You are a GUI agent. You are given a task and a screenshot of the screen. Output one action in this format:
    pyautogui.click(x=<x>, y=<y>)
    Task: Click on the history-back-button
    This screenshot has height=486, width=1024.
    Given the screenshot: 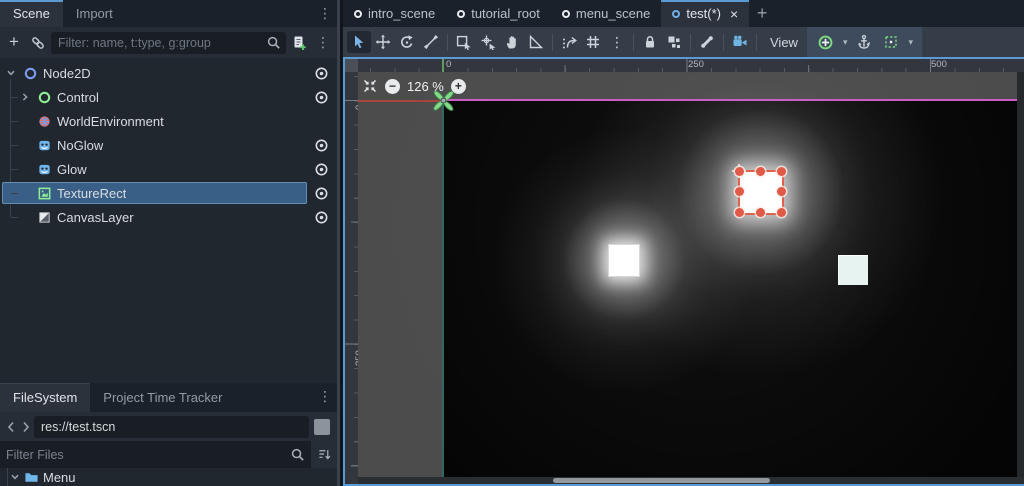 What is the action you would take?
    pyautogui.click(x=10, y=427)
    